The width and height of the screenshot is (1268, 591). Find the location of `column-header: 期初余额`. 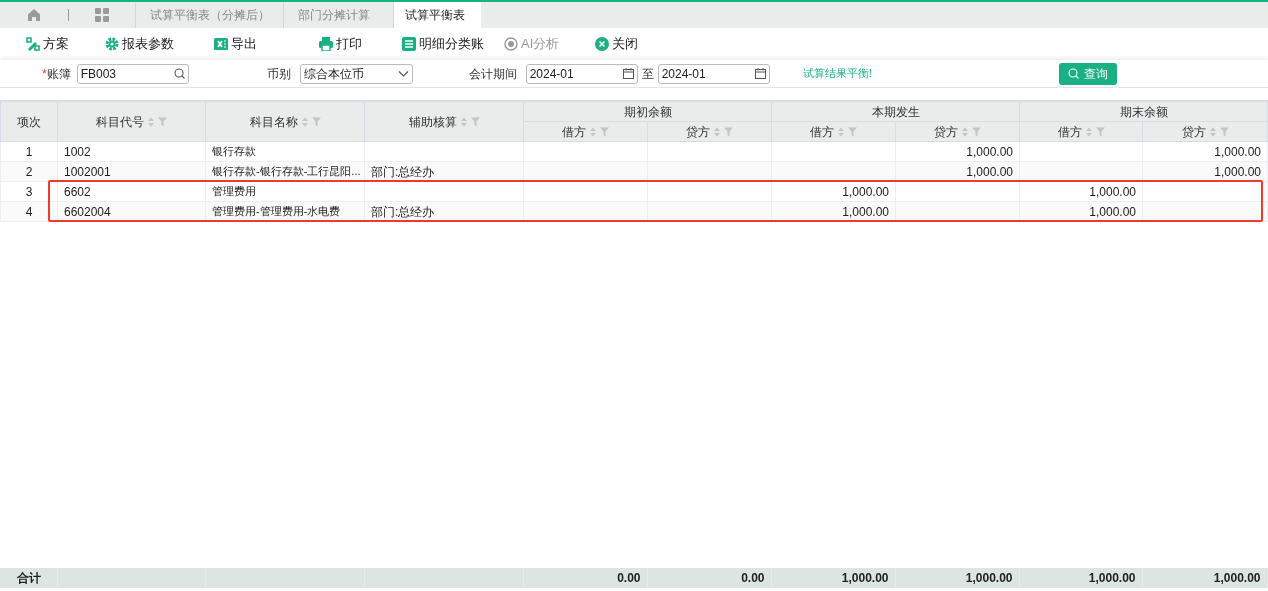

column-header: 期初余额 is located at coordinates (647, 111).